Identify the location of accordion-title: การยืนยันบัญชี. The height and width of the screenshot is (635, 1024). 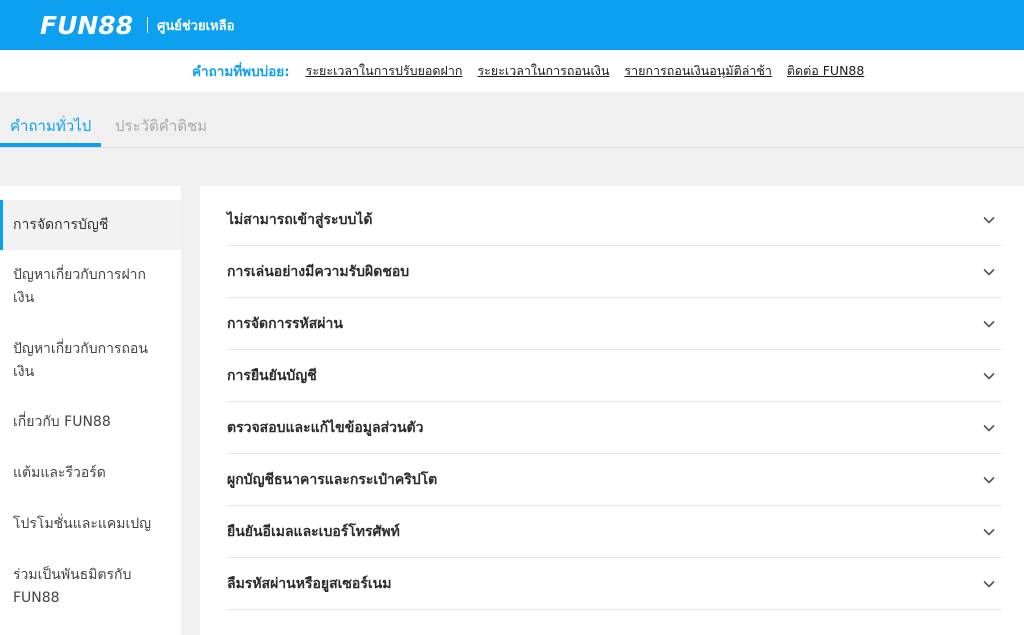
(272, 376).